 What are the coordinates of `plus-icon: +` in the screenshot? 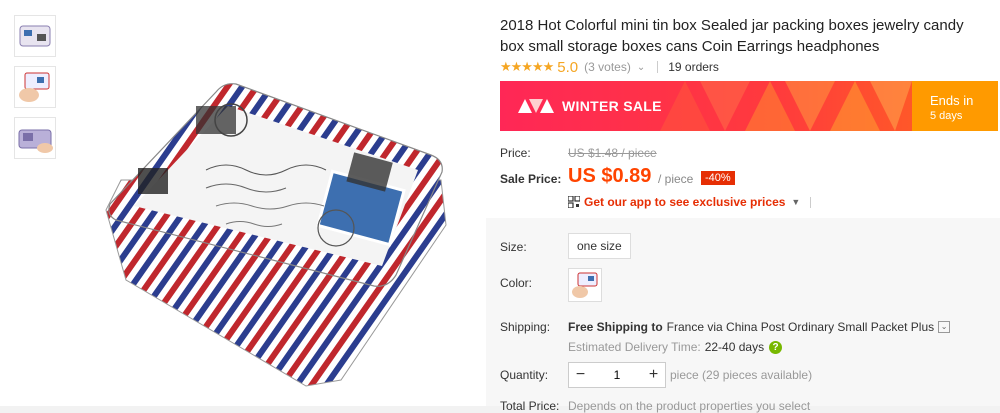 It's located at (653, 375).